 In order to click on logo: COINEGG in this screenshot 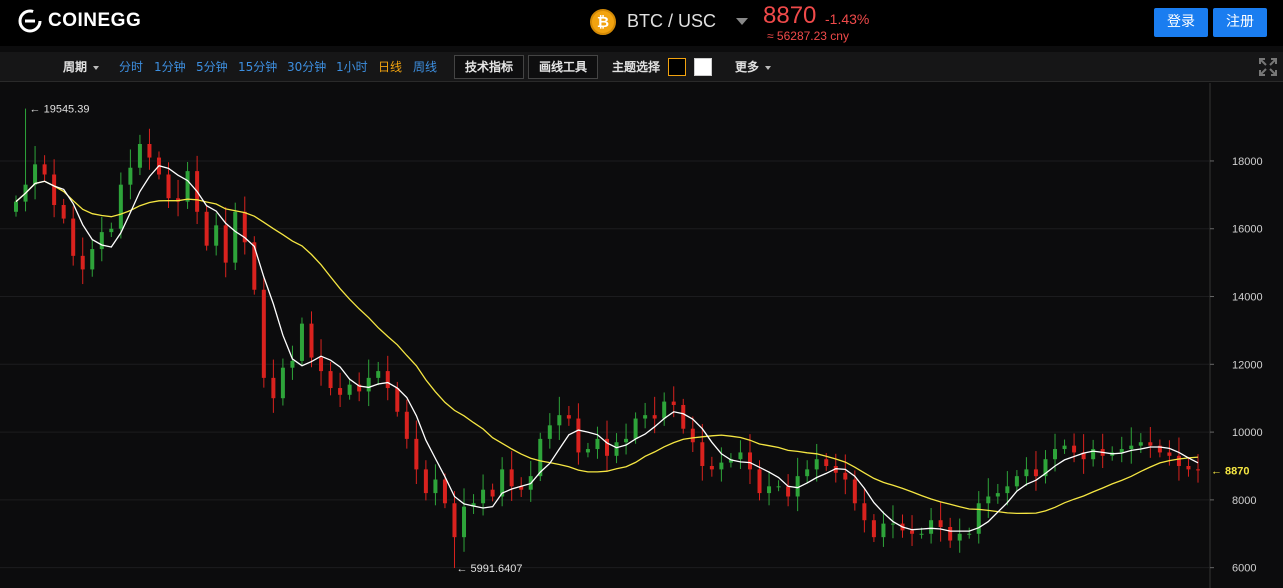, I will do `click(79, 21)`.